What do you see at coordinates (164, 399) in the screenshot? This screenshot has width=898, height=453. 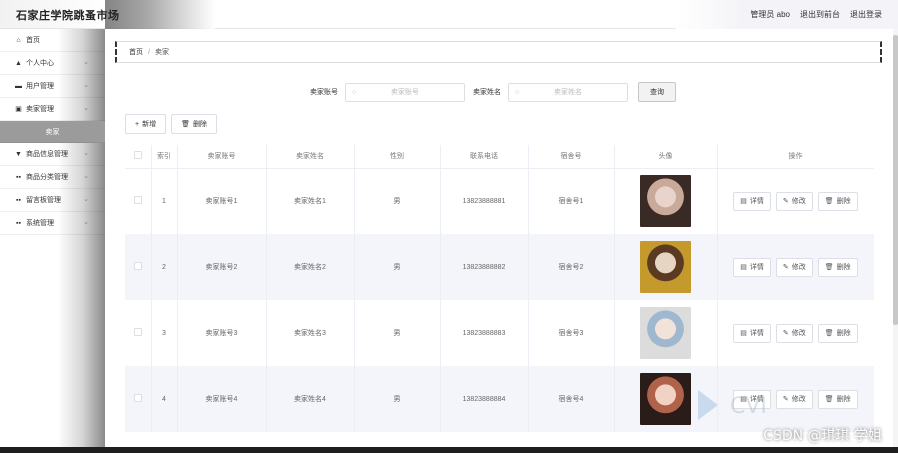 I see `cell-index: 4` at bounding box center [164, 399].